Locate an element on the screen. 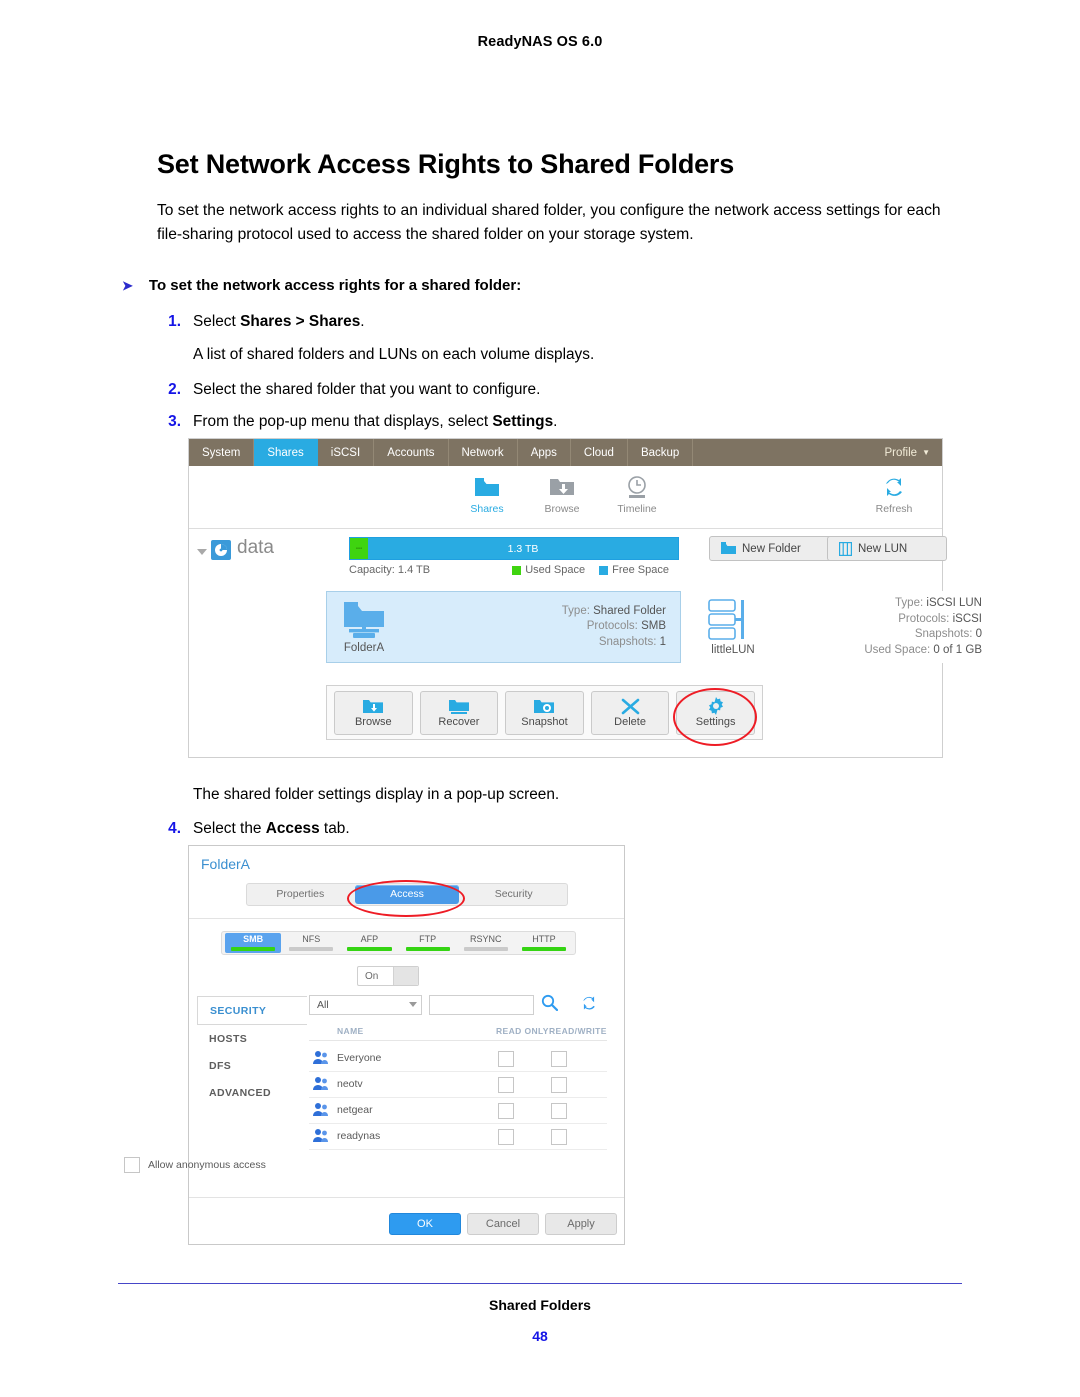 Image resolution: width=1080 pixels, height=1397 pixels. capacity-legend: Used Space Free Space is located at coordinates (595, 570).